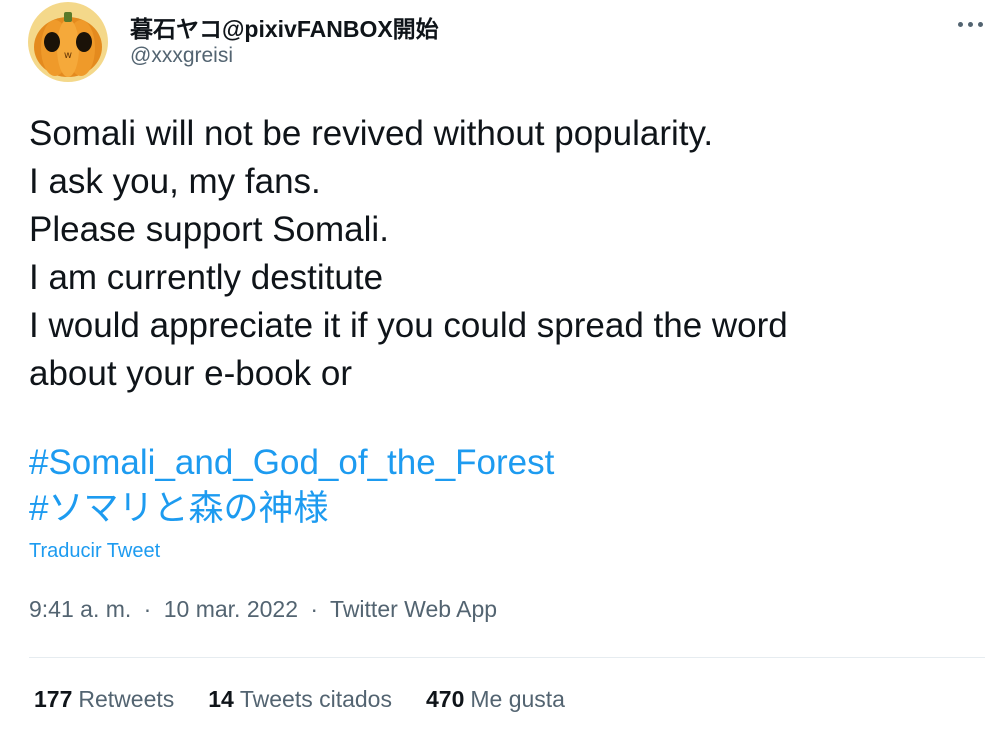 The width and height of the screenshot is (1000, 734). Describe the element at coordinates (68, 55) in the screenshot. I see `svg-text: w` at that location.